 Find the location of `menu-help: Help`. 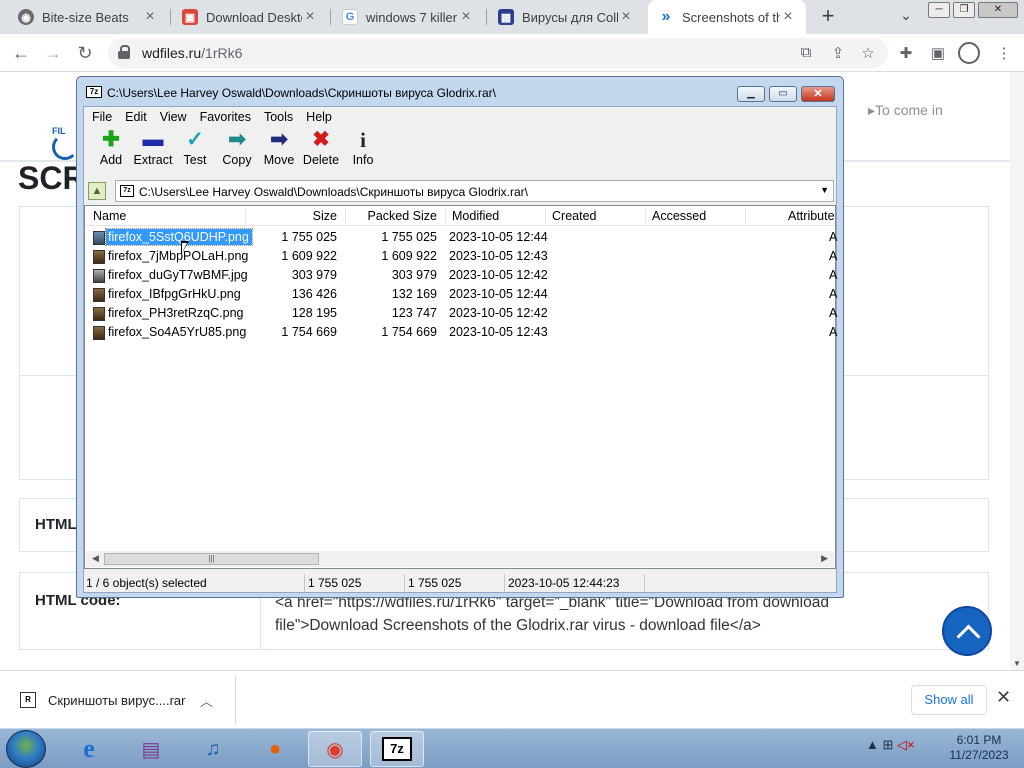

menu-help: Help is located at coordinates (319, 117).